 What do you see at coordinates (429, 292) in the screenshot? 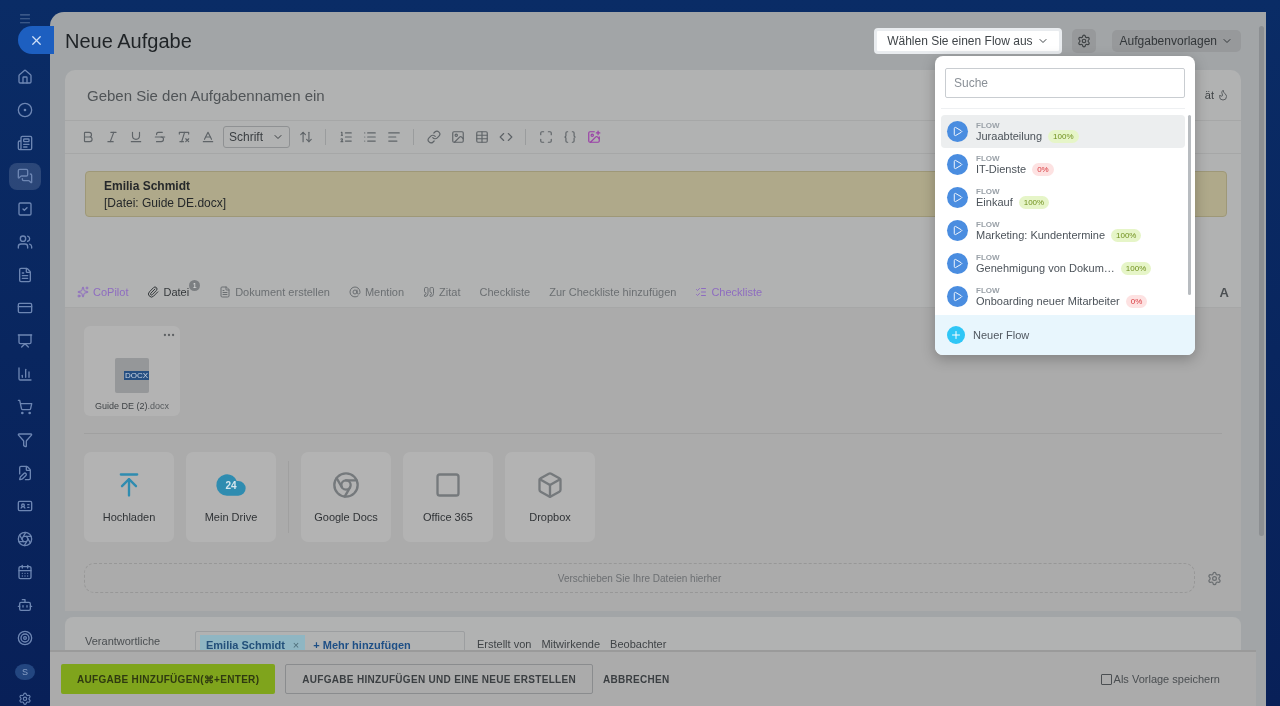
I see `quote-icon` at bounding box center [429, 292].